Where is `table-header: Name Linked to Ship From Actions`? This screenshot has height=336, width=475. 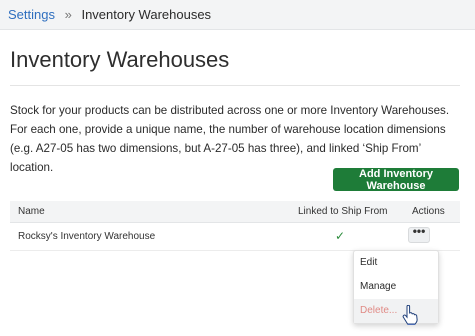 table-header: Name Linked to Ship From Actions is located at coordinates (235, 212).